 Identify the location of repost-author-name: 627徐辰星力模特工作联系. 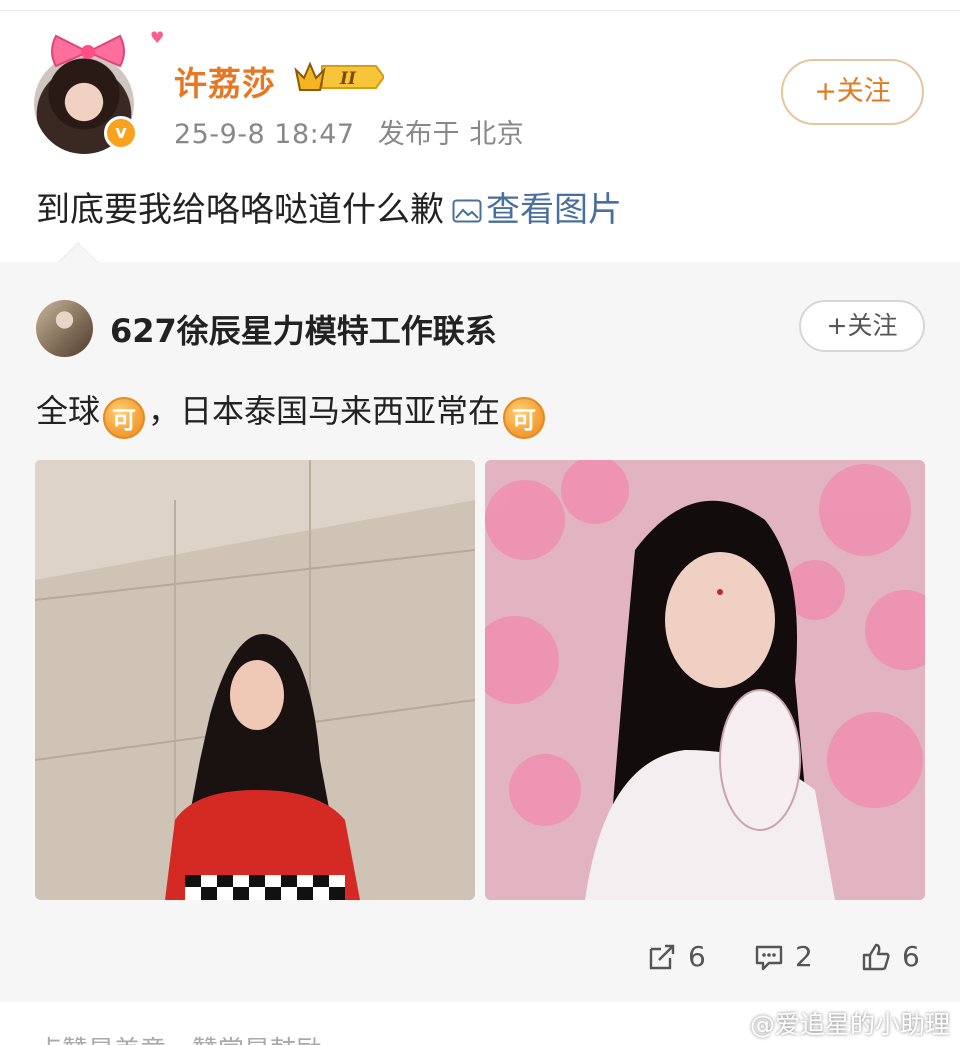
(303, 329).